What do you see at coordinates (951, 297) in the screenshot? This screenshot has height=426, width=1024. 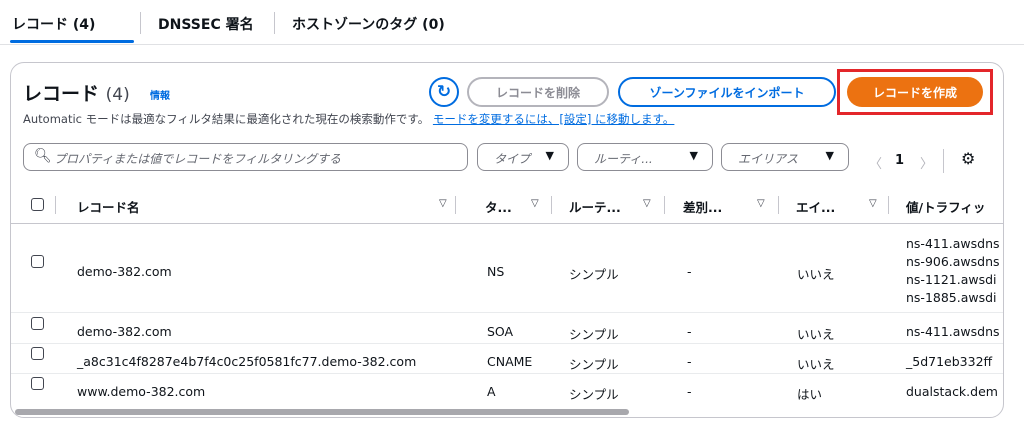 I see `record-value: ns-1885.awsdi` at bounding box center [951, 297].